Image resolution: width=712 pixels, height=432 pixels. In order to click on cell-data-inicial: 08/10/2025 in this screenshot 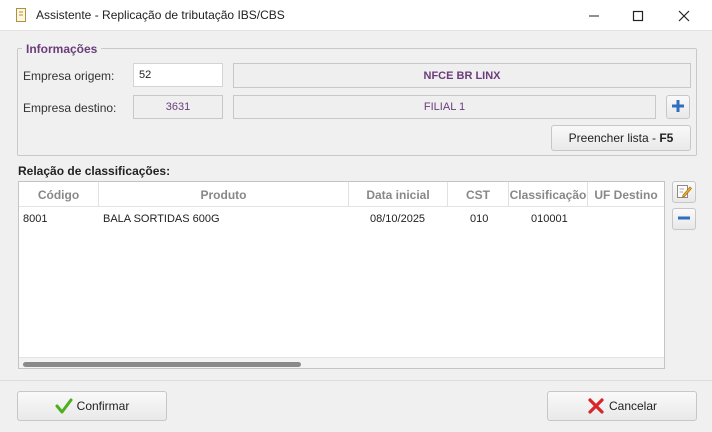, I will do `click(398, 219)`.